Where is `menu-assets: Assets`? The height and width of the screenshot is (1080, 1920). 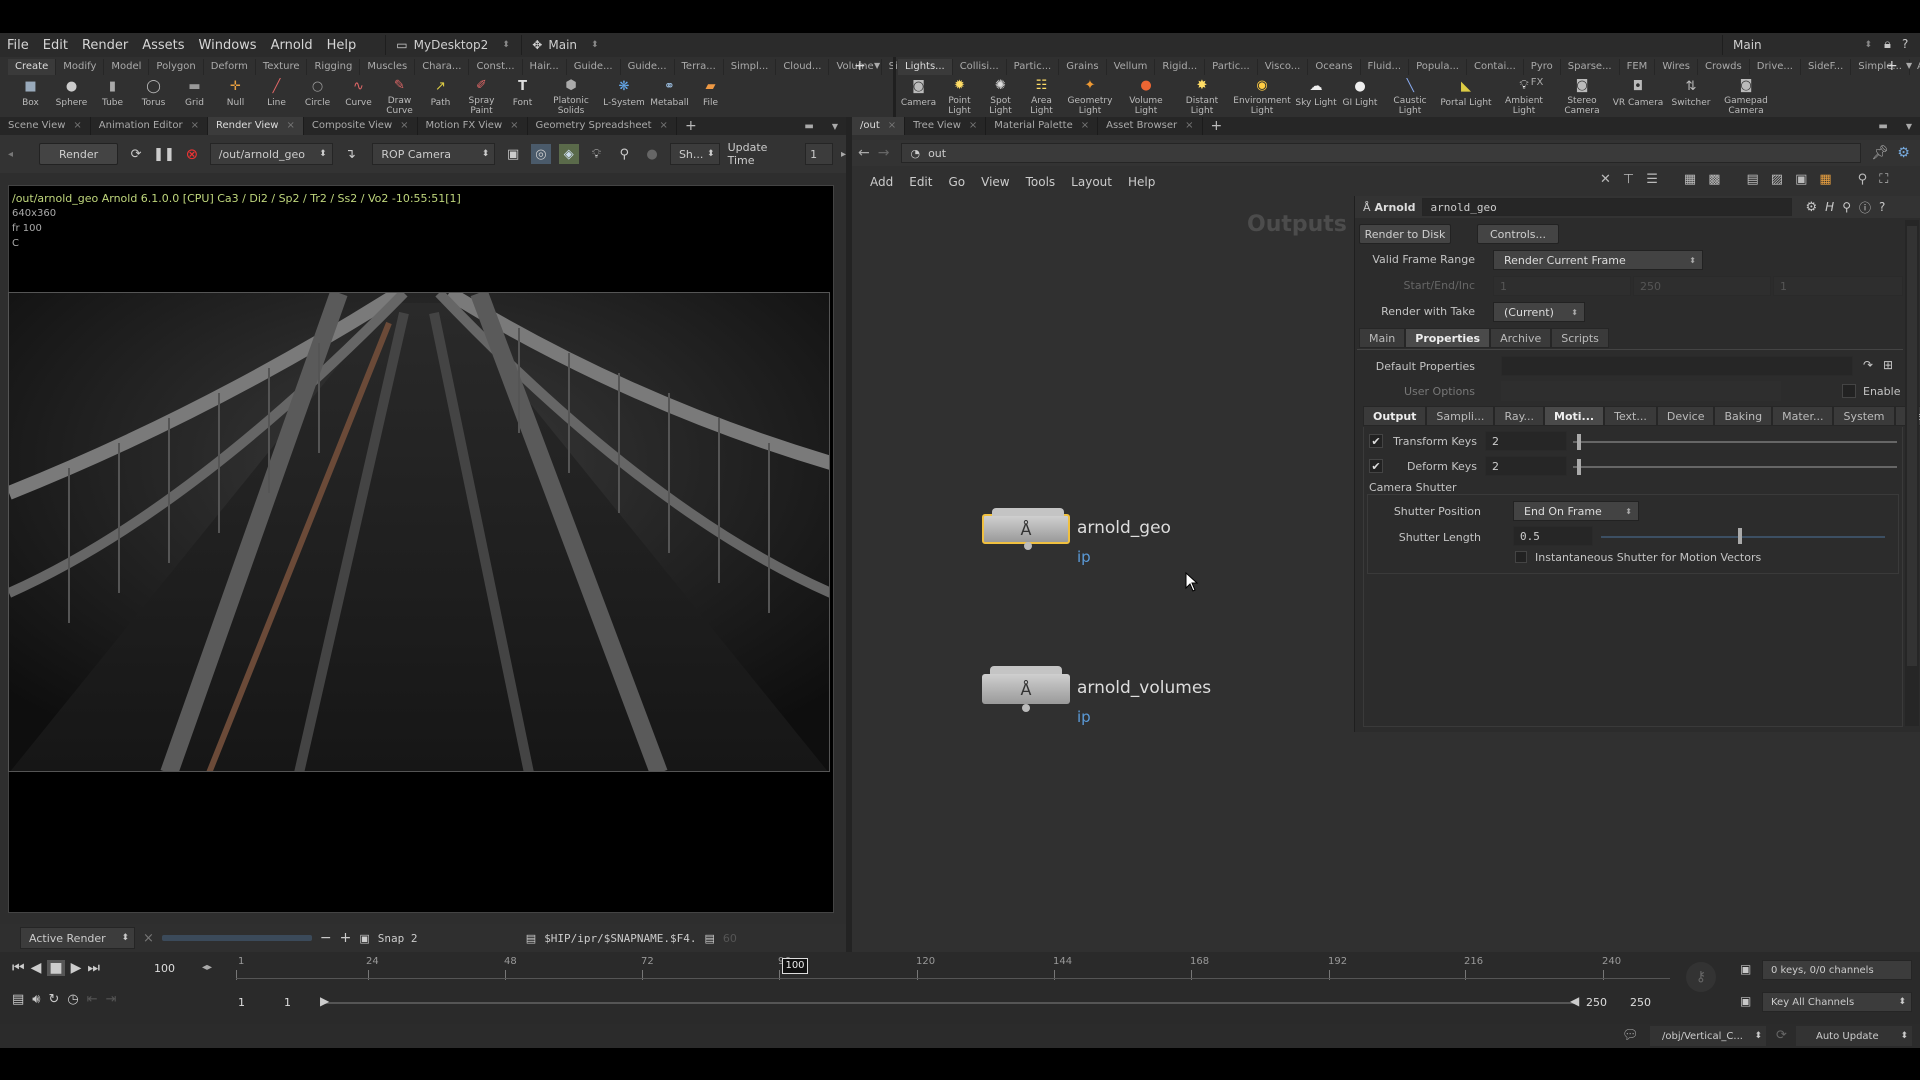
menu-assets: Assets is located at coordinates (163, 45).